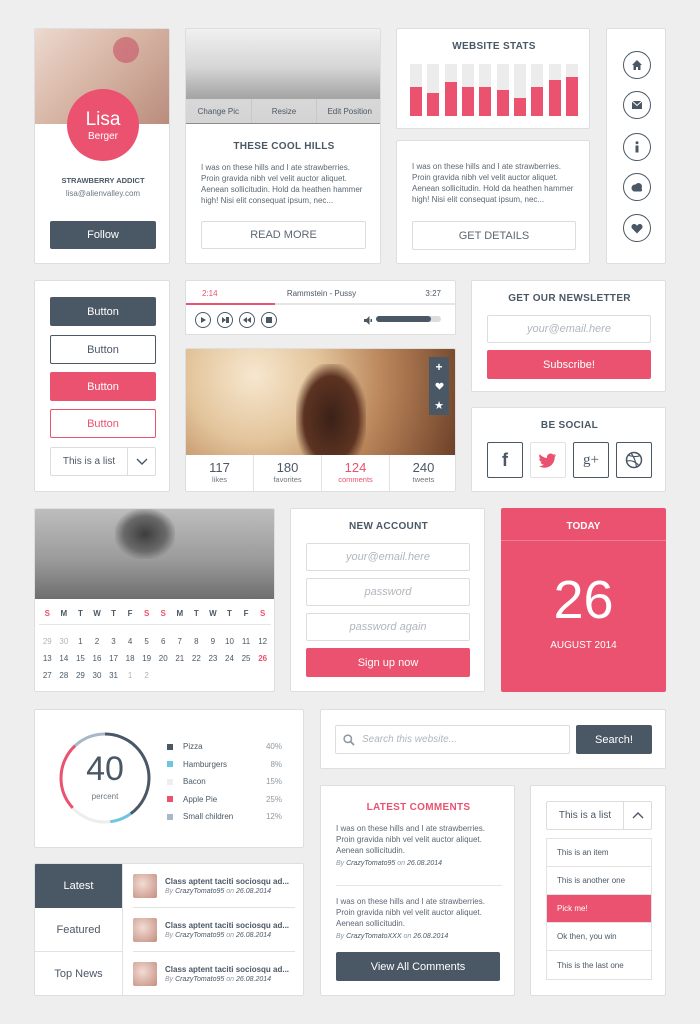 The width and height of the screenshot is (700, 1024). What do you see at coordinates (634, 460) in the screenshot?
I see `dribbble-icon` at bounding box center [634, 460].